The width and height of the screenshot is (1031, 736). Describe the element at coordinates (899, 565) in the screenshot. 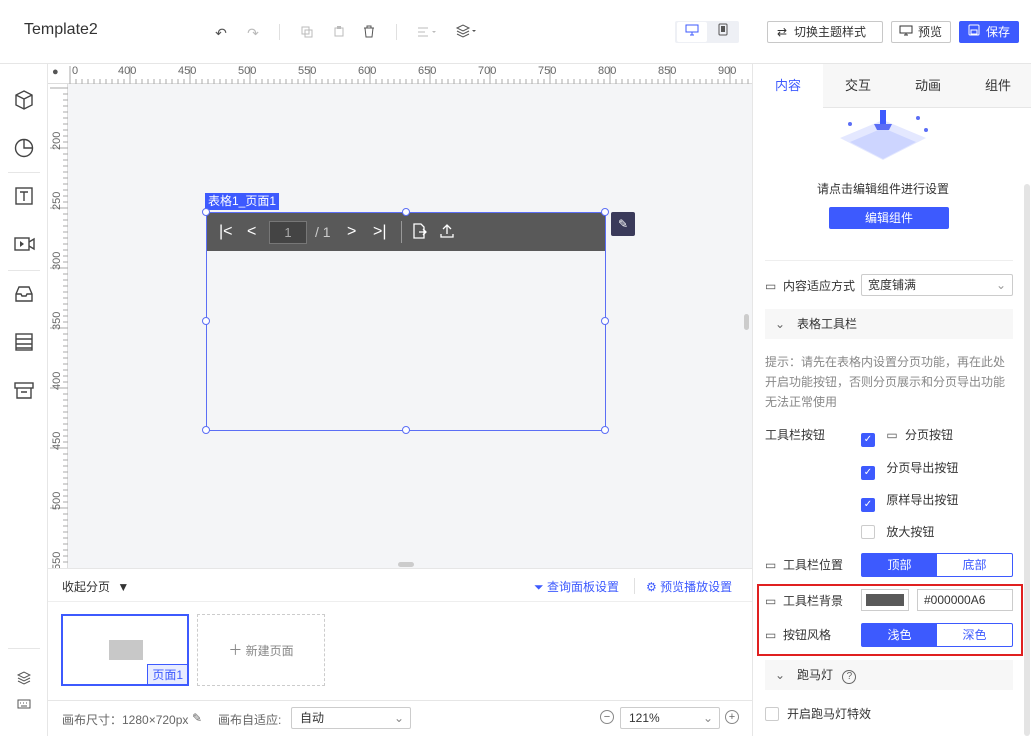

I see `position-top-option: 顶部` at that location.